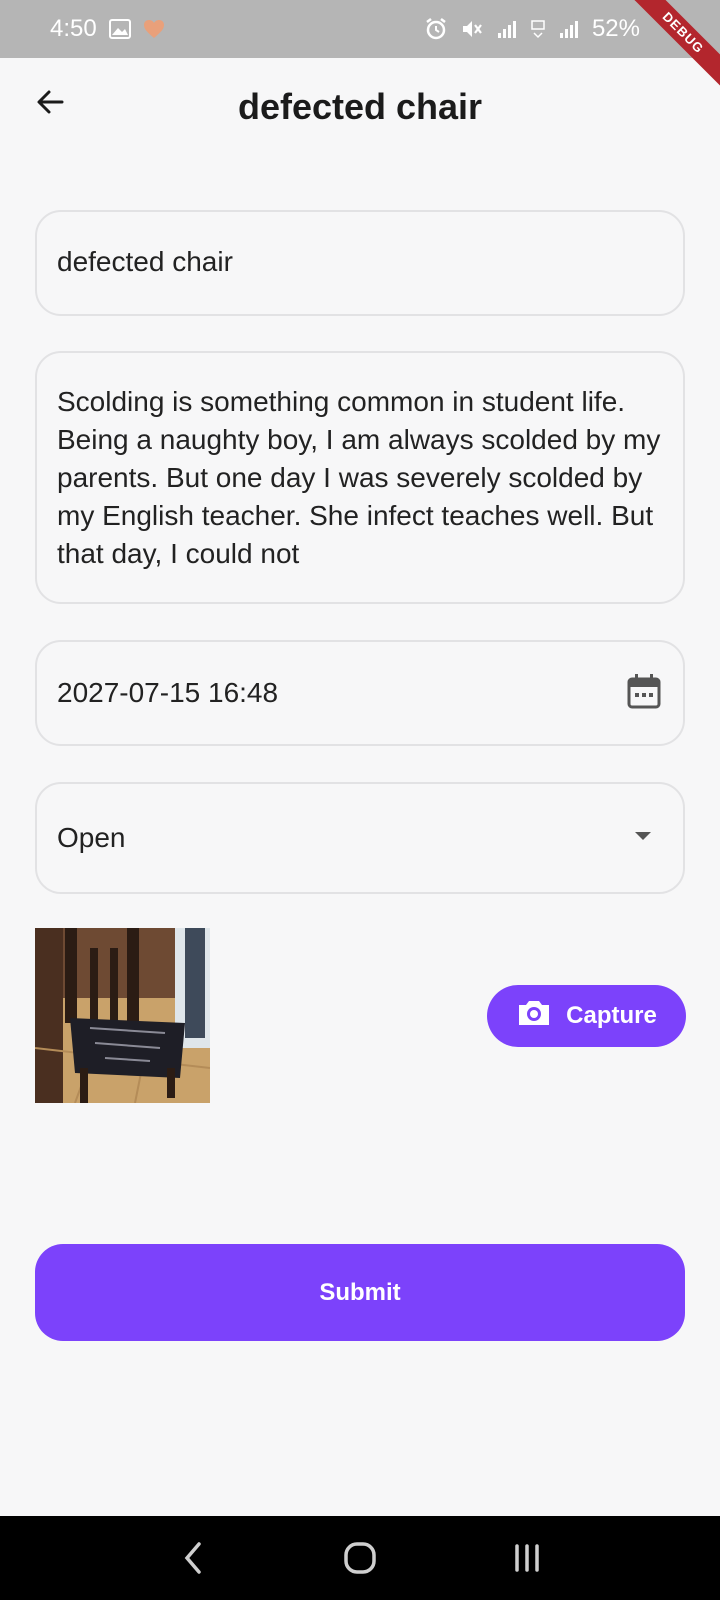  Describe the element at coordinates (73, 28) in the screenshot. I see `status-time: 4:50` at that location.